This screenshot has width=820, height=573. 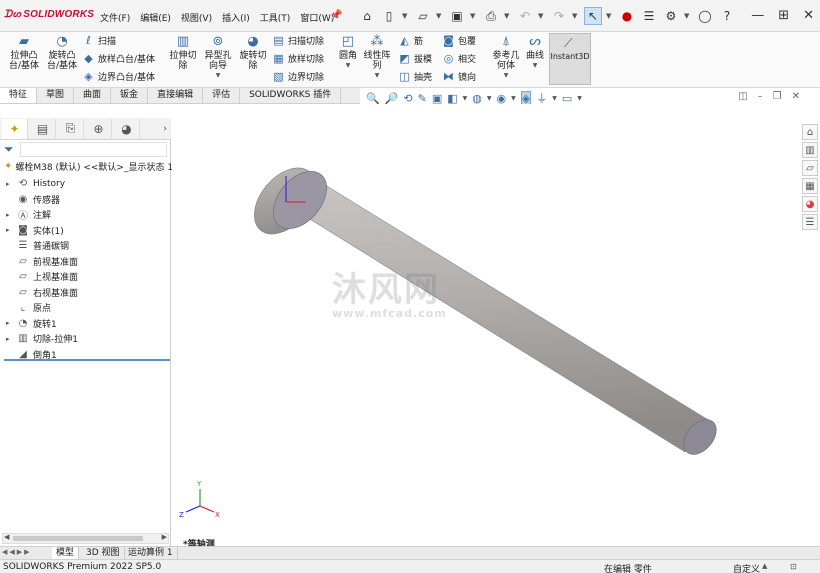 What do you see at coordinates (56, 95) in the screenshot?
I see `tab-sketch: 草图` at bounding box center [56, 95].